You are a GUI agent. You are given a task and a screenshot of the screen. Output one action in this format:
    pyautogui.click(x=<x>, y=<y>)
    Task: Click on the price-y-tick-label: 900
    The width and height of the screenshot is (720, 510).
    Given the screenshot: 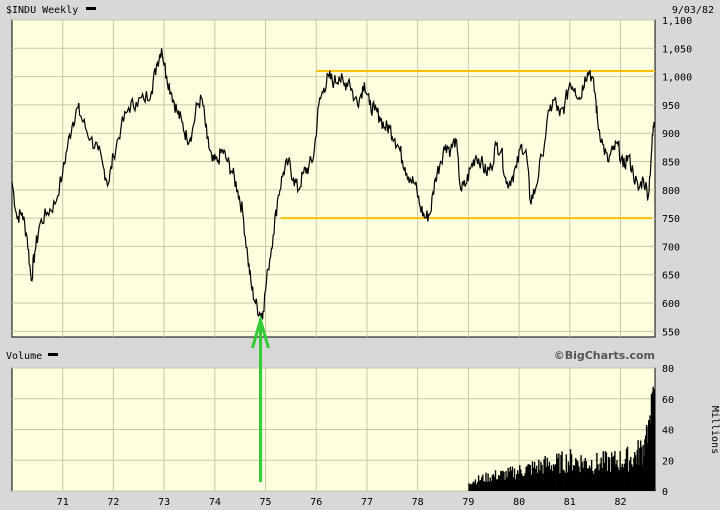 What is the action you would take?
    pyautogui.click(x=671, y=134)
    